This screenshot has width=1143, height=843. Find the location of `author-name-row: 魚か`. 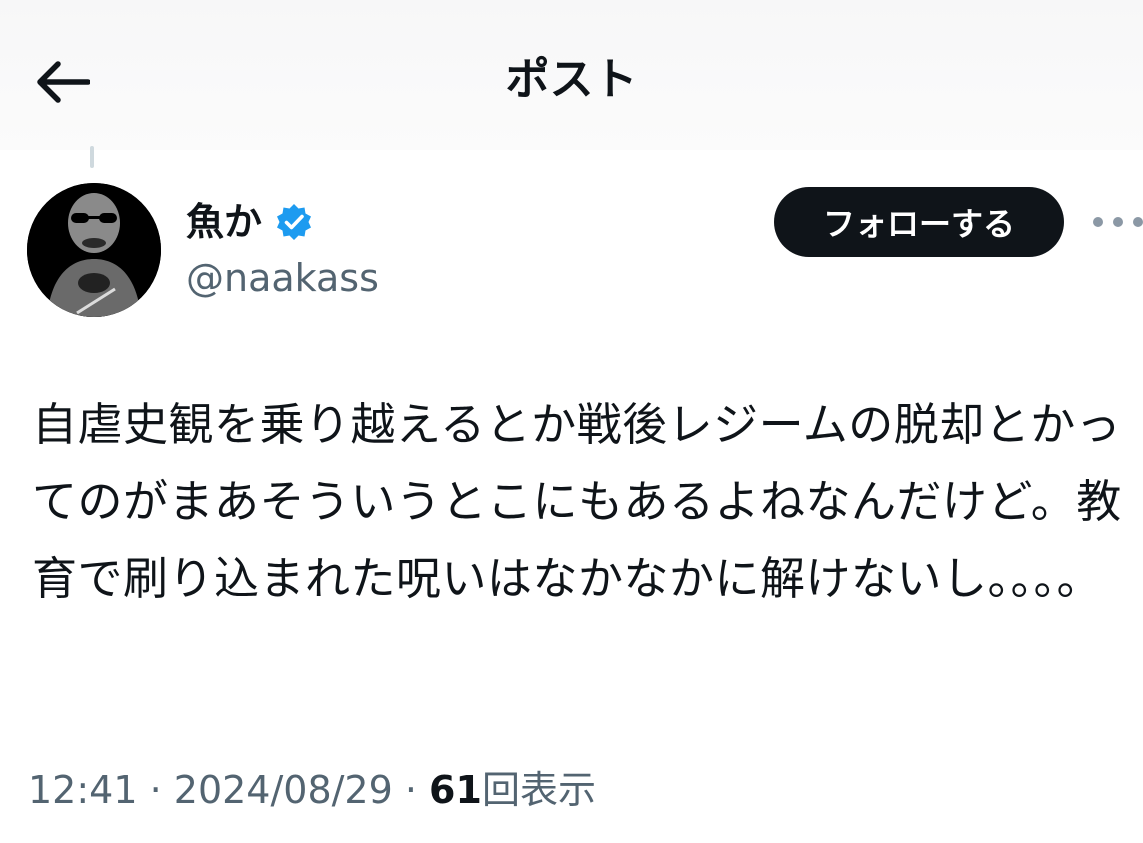

author-name-row: 魚か is located at coordinates (250, 222).